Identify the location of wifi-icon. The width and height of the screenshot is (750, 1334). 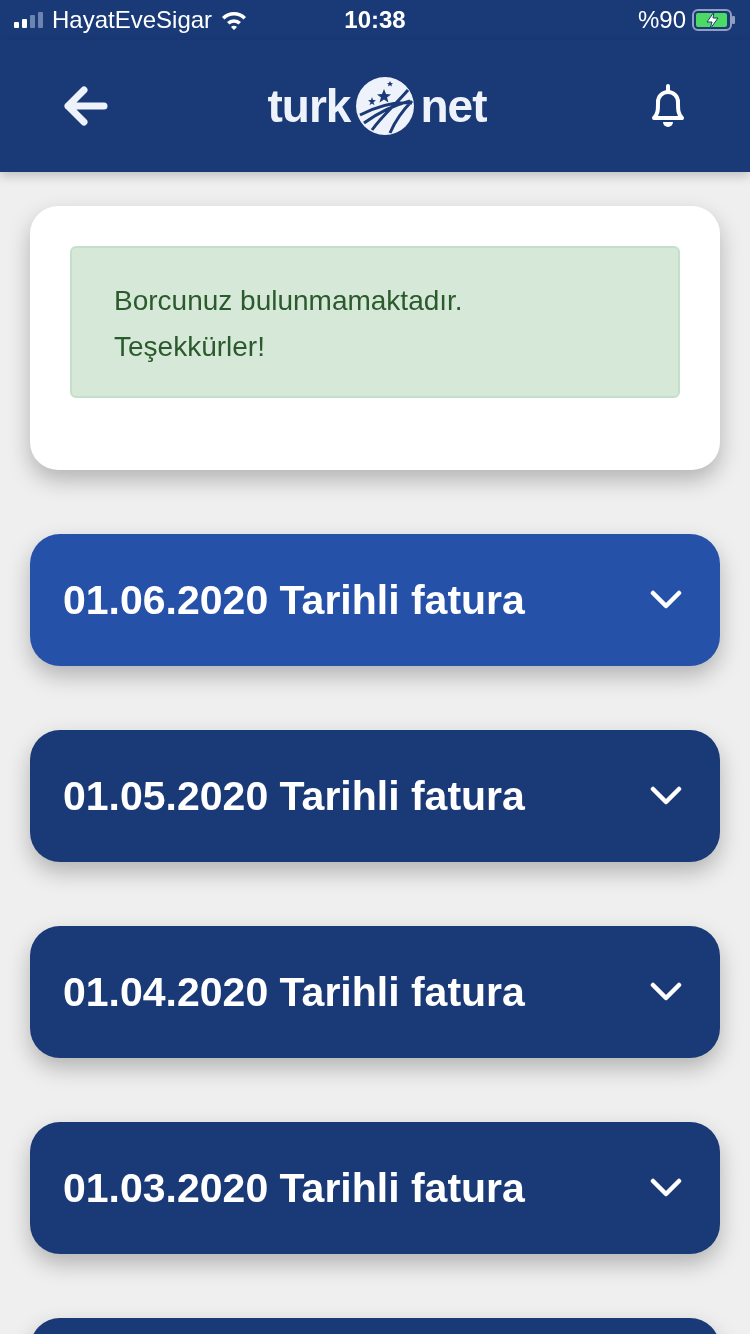
(234, 20).